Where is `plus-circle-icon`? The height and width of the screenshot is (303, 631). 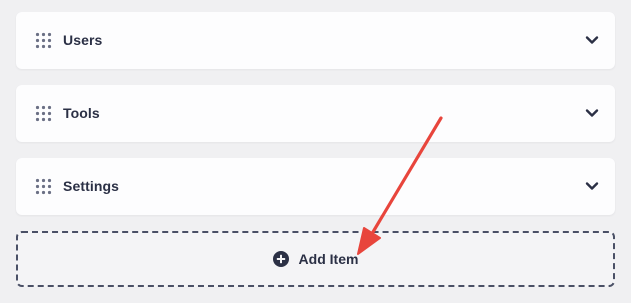
plus-circle-icon is located at coordinates (280, 259).